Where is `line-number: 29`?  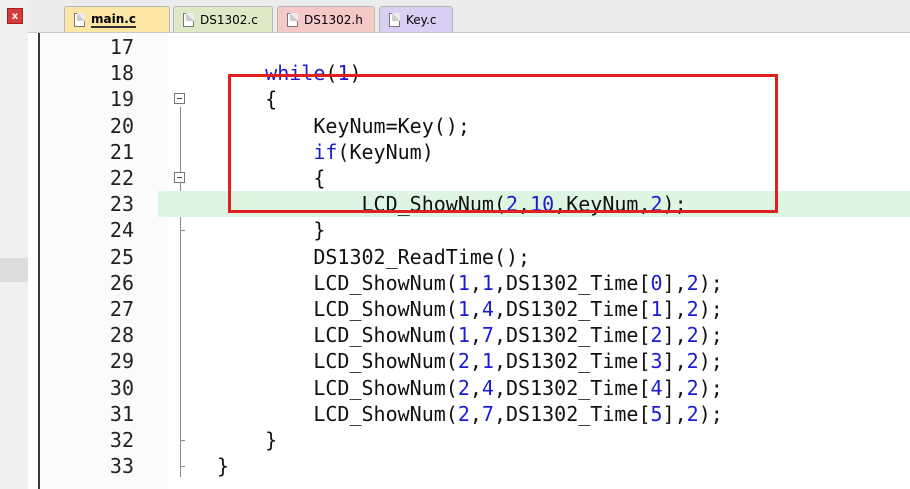 line-number: 29 is located at coordinates (121, 361).